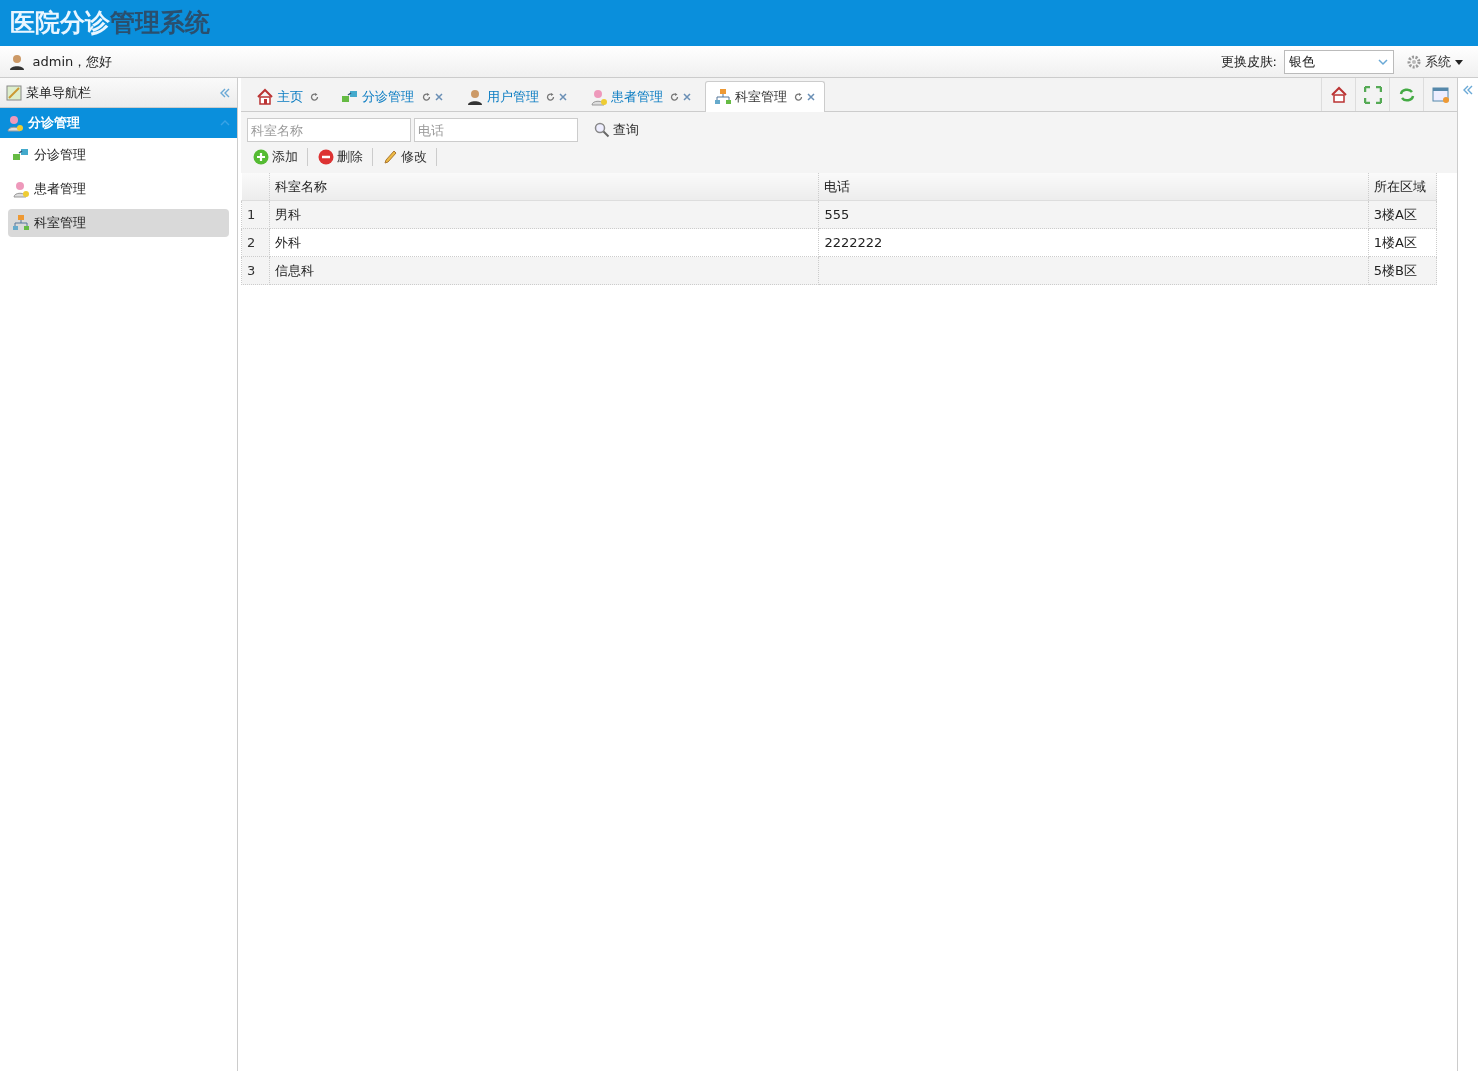 Image resolution: width=1478 pixels, height=1071 pixels. I want to click on tab: 患者管理, so click(640, 96).